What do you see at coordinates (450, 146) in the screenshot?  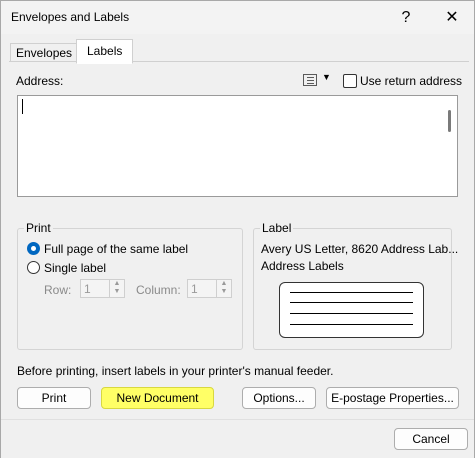 I see `address-scrollbar` at bounding box center [450, 146].